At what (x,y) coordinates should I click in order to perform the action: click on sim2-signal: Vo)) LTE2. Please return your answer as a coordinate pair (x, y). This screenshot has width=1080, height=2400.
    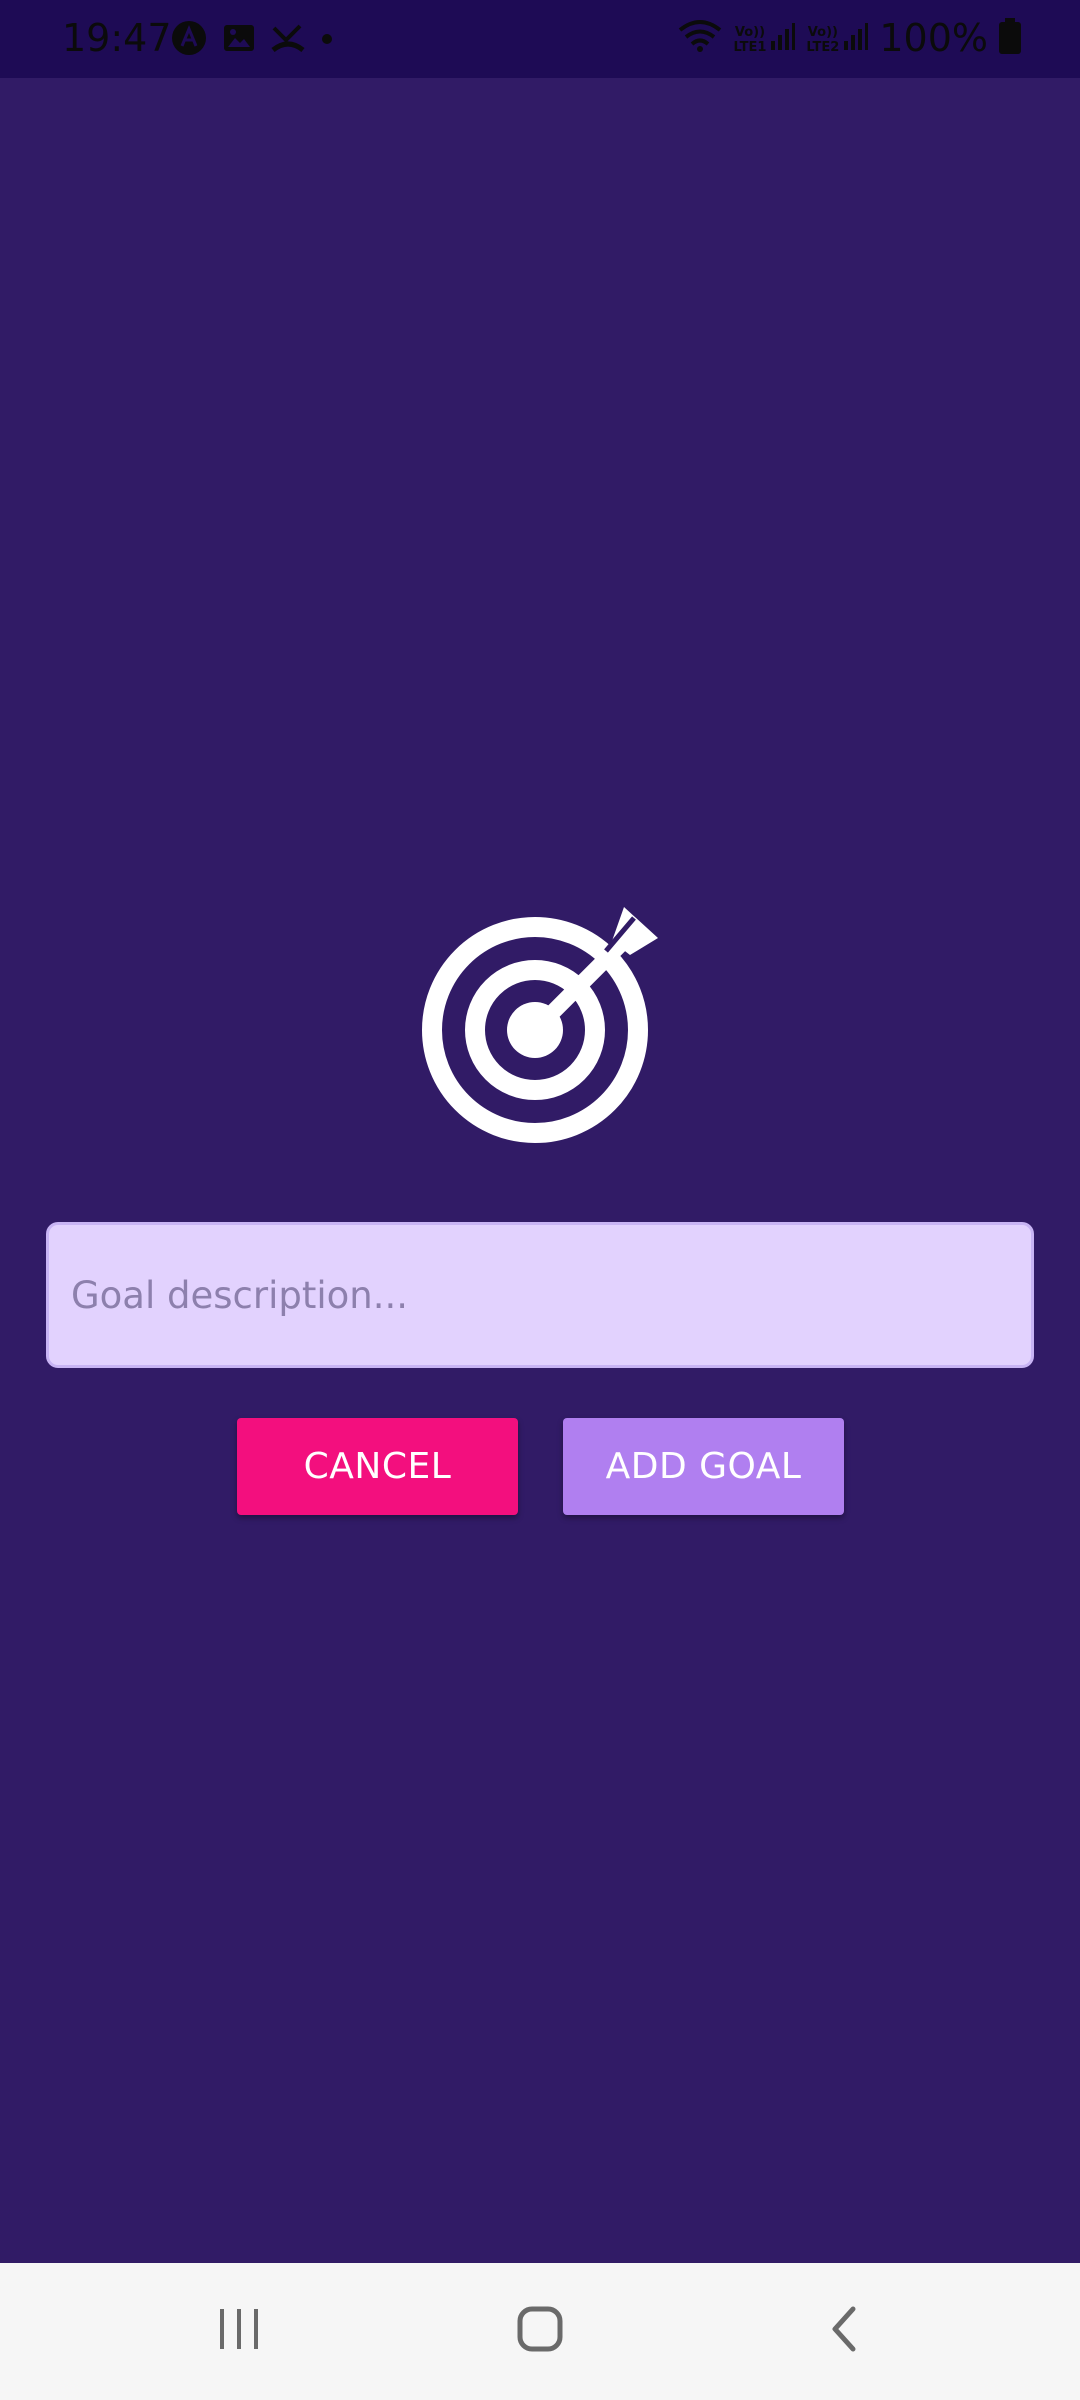
    Looking at the image, I should click on (837, 38).